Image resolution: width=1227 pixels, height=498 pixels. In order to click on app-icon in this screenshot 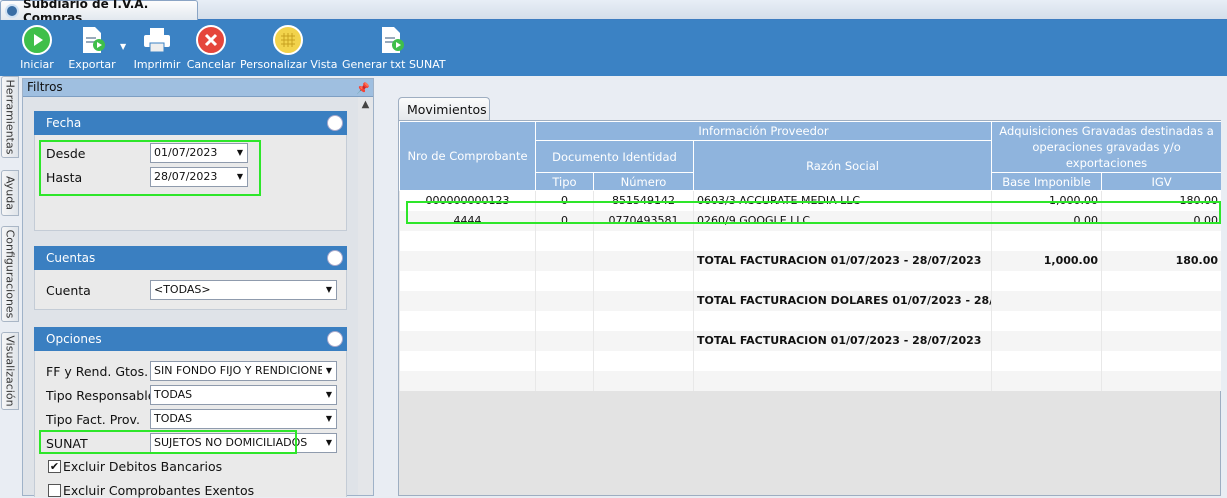, I will do `click(12, 11)`.